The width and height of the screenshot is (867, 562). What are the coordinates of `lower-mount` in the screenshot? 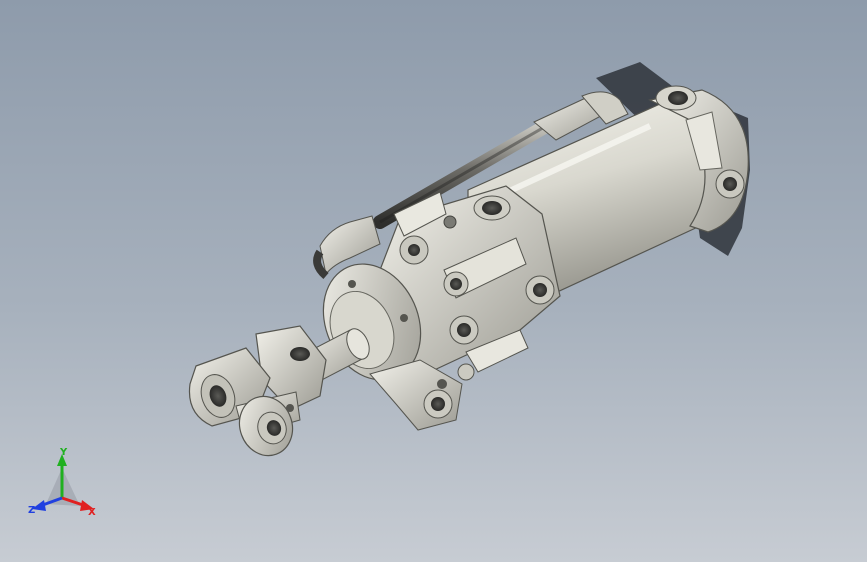 It's located at (416, 395).